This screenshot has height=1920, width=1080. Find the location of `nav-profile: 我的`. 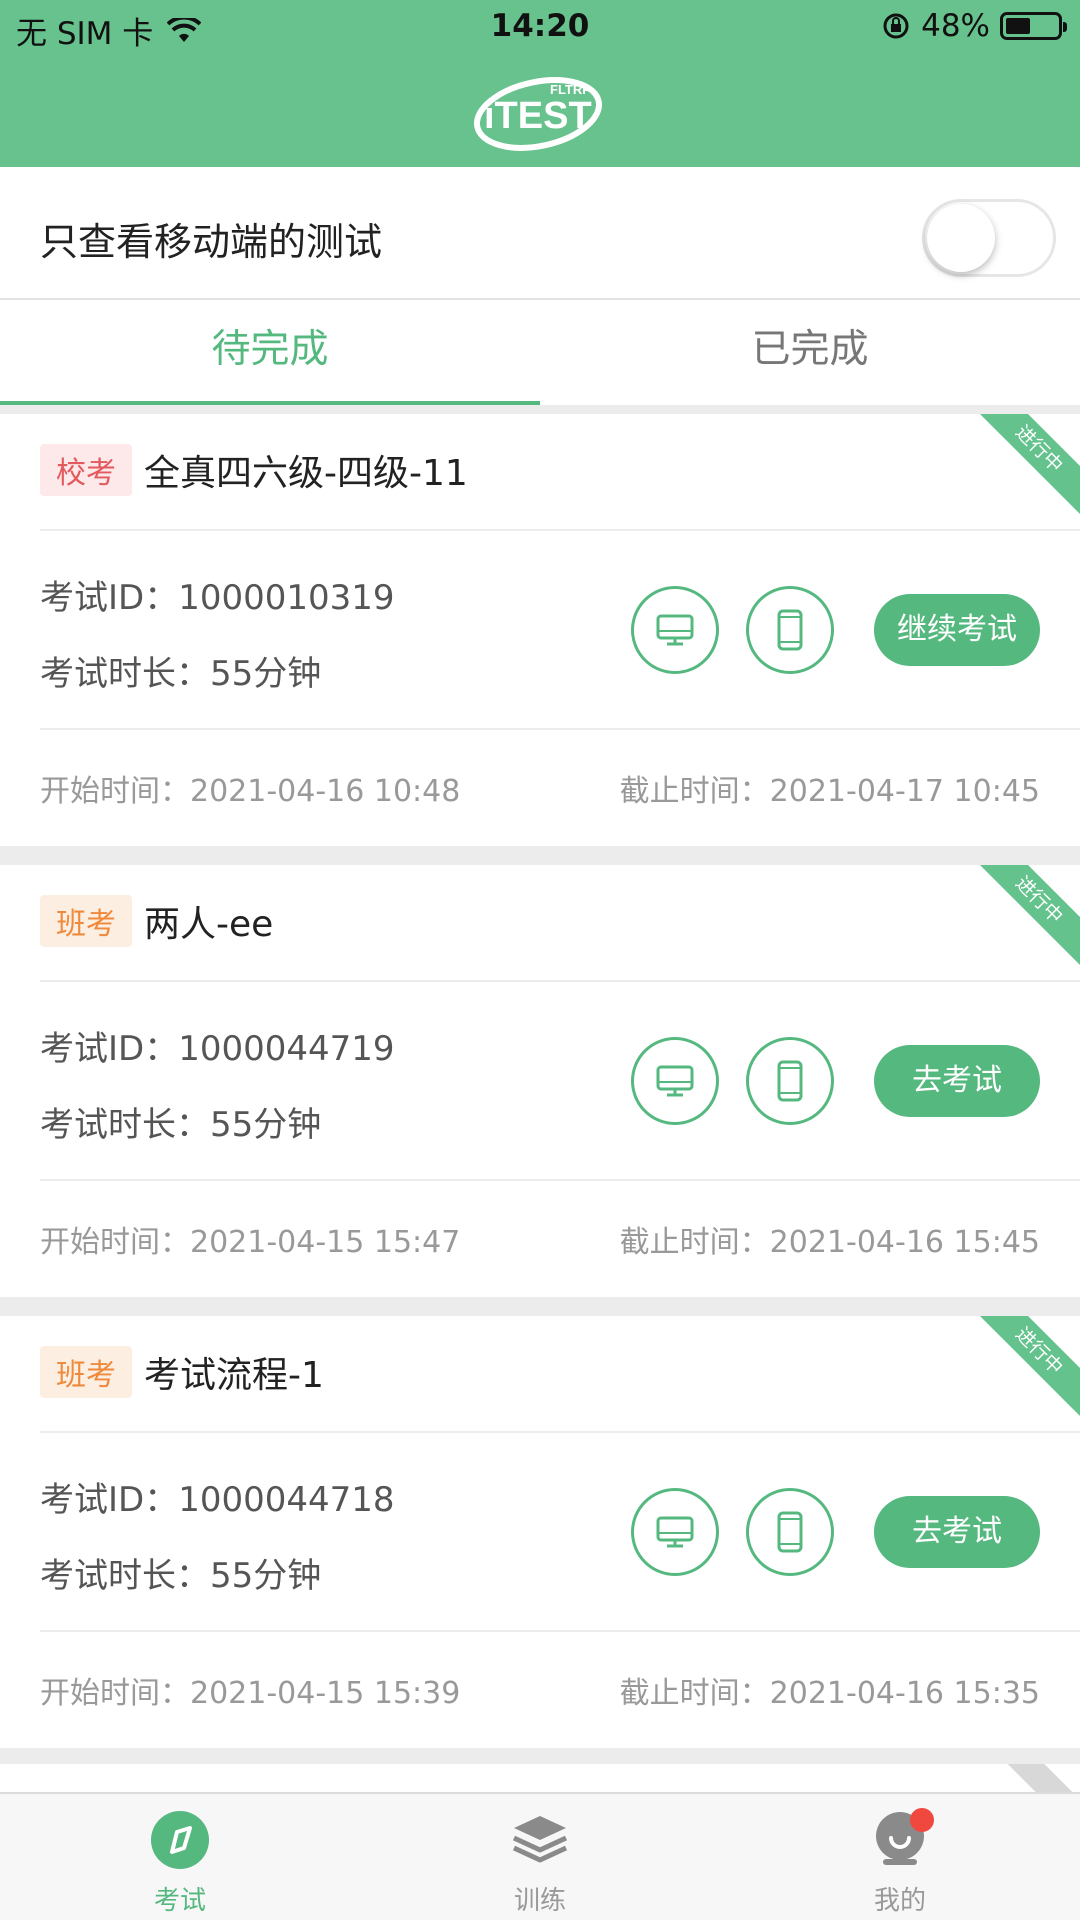

nav-profile: 我的 is located at coordinates (900, 1857).